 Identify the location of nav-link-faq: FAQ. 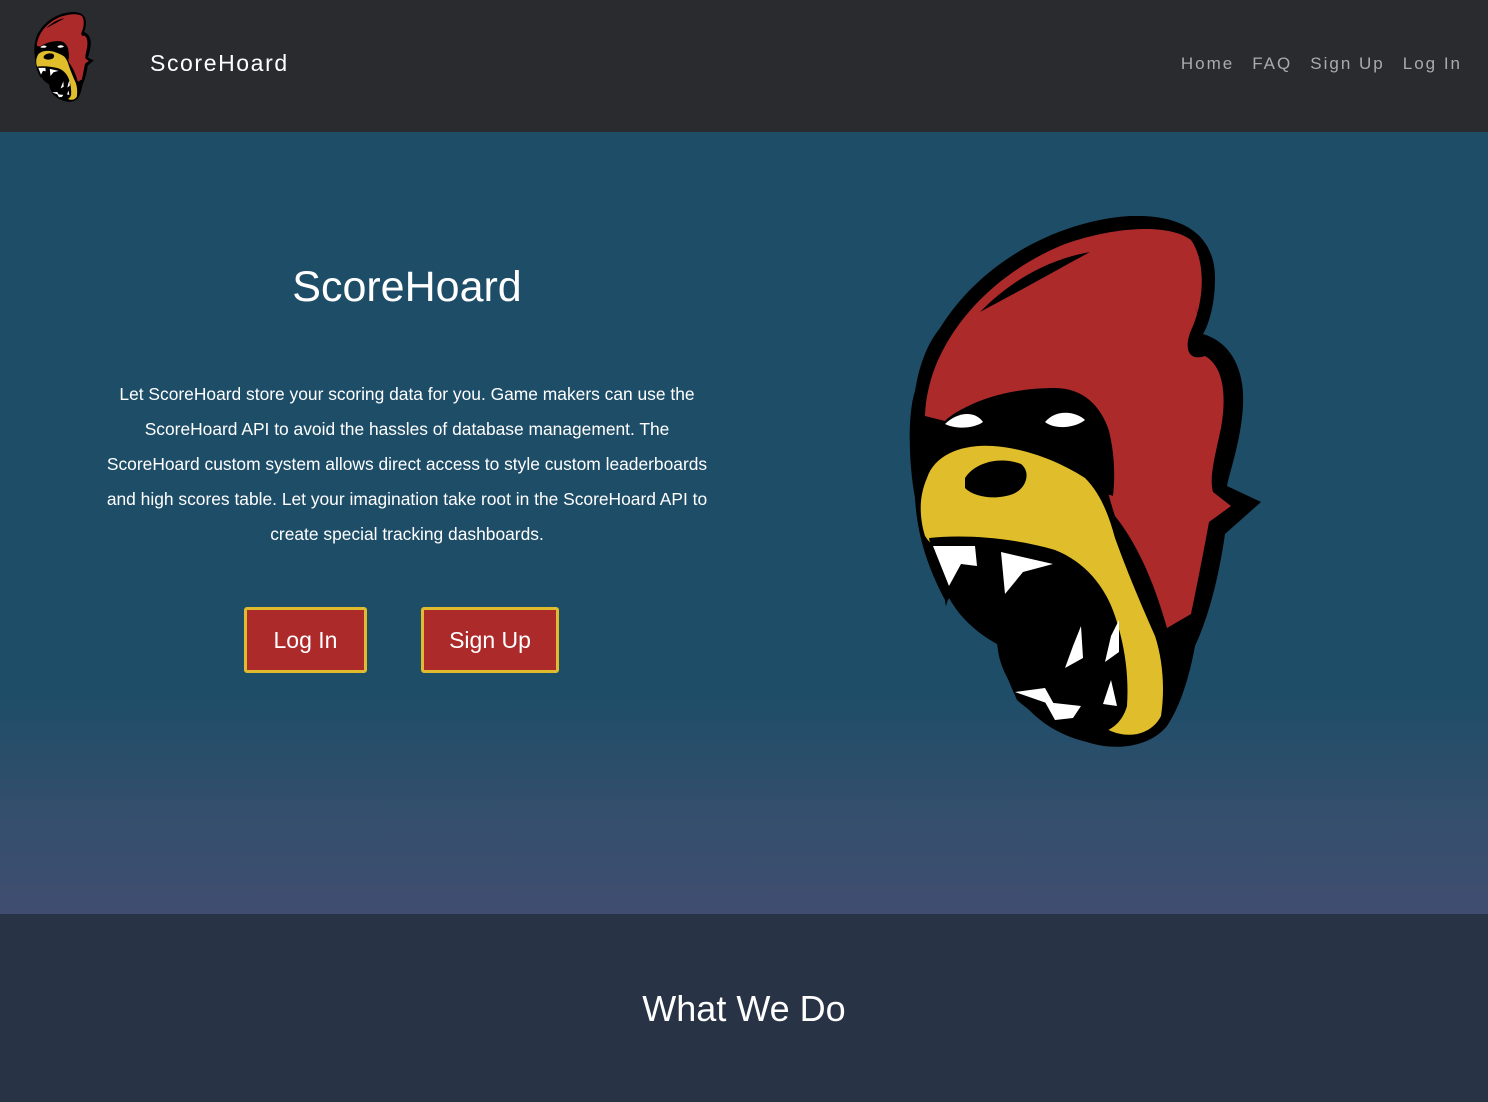
(1272, 64).